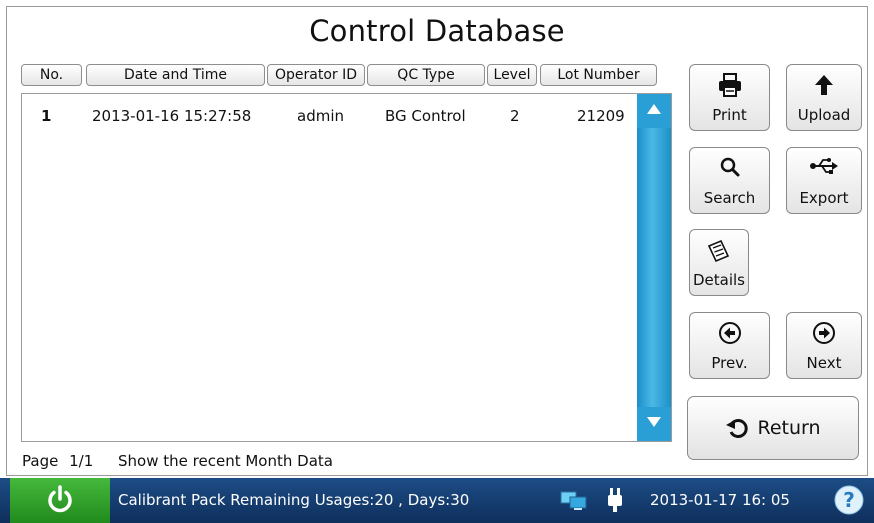  Describe the element at coordinates (175, 75) in the screenshot. I see `column-header-date-time: Date and Time` at that location.